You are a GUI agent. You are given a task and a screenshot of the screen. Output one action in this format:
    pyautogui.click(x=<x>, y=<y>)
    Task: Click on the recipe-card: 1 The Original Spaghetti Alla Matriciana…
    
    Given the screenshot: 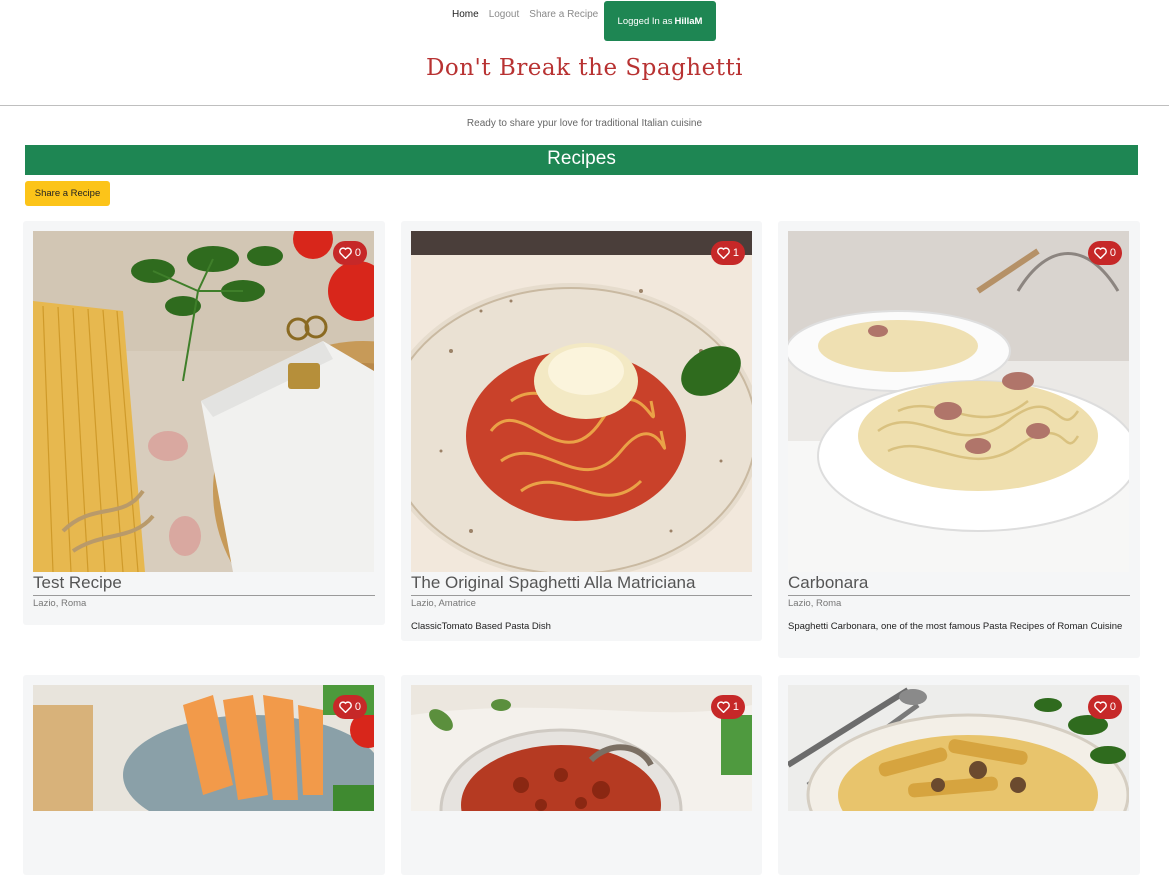 What is the action you would take?
    pyautogui.click(x=581, y=431)
    